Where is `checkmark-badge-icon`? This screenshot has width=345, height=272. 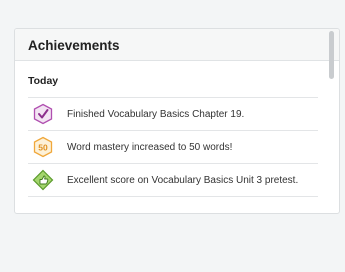
checkmark-badge-icon is located at coordinates (43, 114).